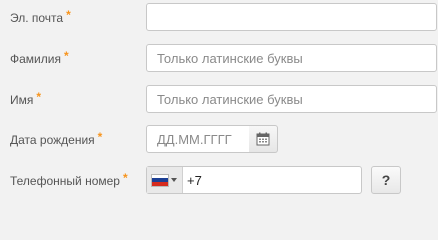 This screenshot has height=240, width=438. What do you see at coordinates (22, 100) in the screenshot?
I see `first-name-label: Имя` at bounding box center [22, 100].